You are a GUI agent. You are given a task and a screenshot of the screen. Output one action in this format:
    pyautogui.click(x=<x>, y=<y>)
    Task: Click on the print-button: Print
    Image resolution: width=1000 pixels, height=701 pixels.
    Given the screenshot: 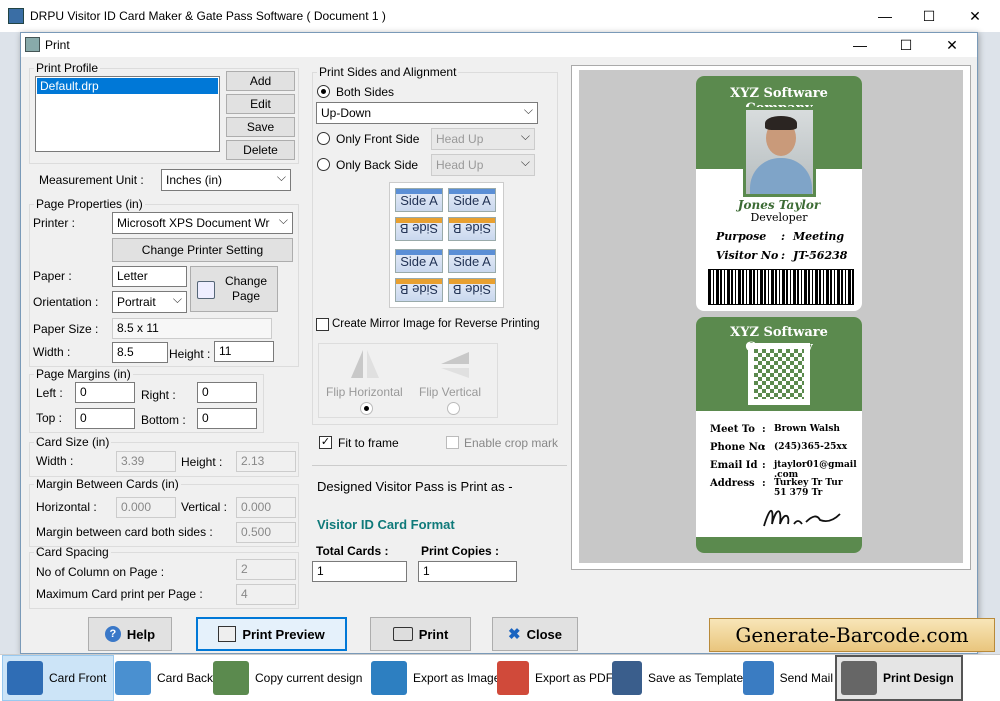 What is the action you would take?
    pyautogui.click(x=420, y=634)
    